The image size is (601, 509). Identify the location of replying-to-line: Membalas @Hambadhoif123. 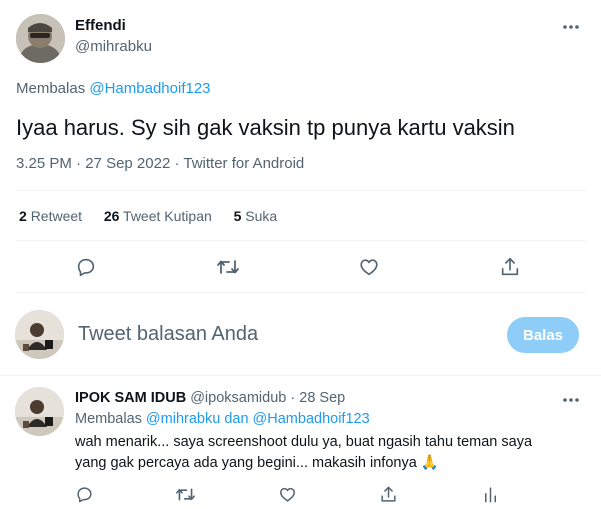
(113, 88).